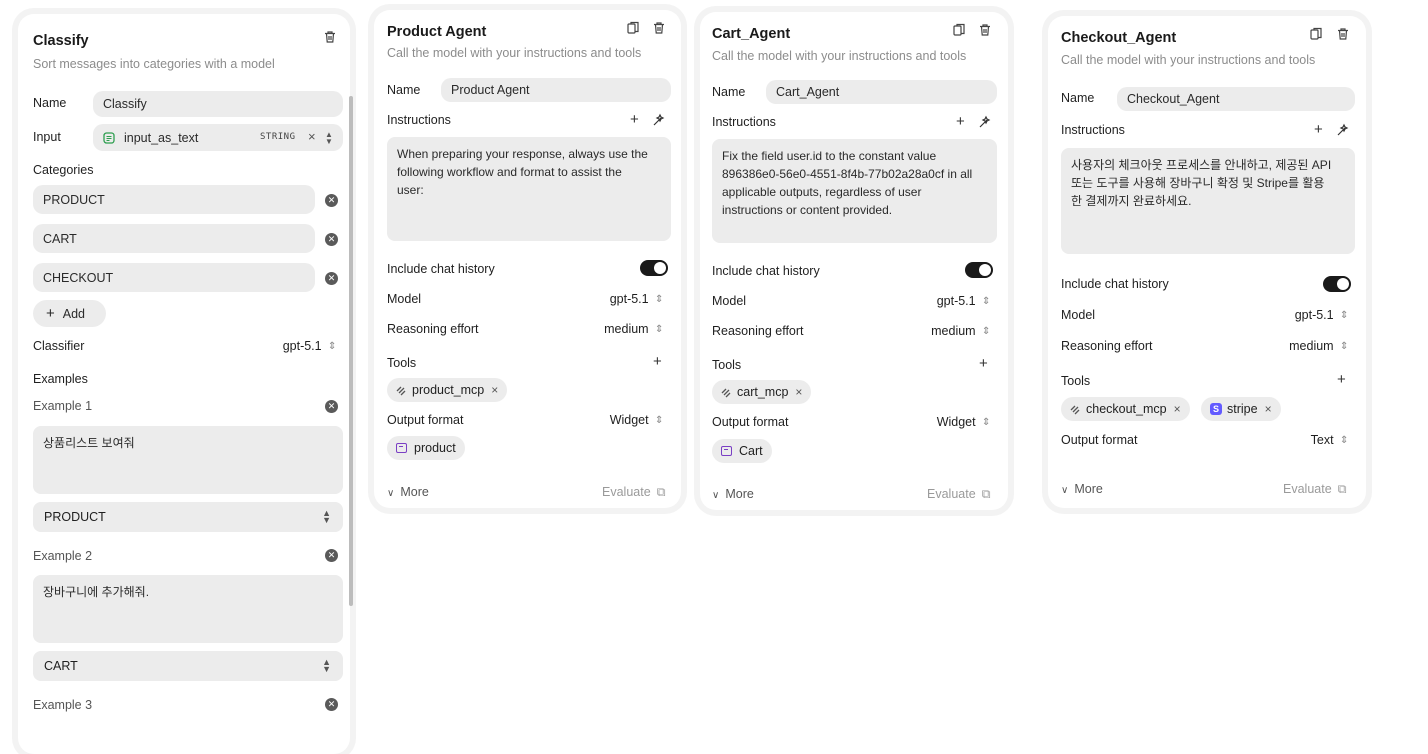  What do you see at coordinates (716, 495) in the screenshot?
I see `chevron-down-icon: ∨` at bounding box center [716, 495].